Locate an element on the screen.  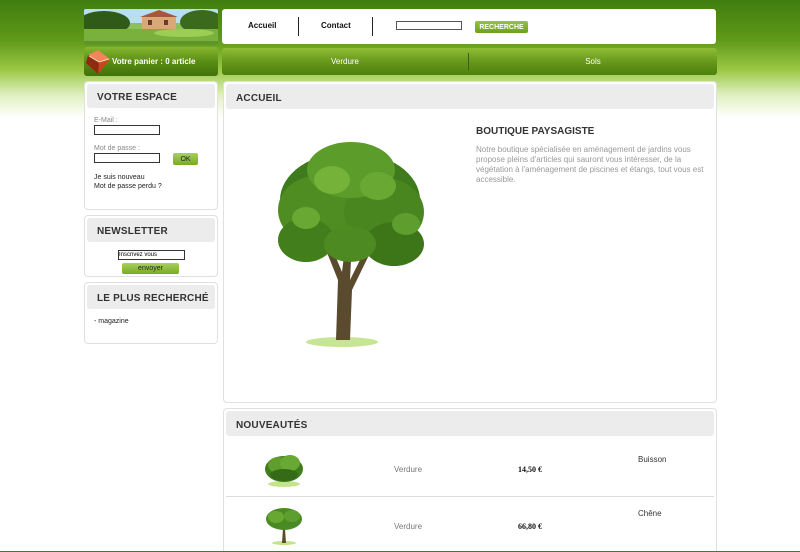
nav-link-contact: Contact is located at coordinates (336, 25).